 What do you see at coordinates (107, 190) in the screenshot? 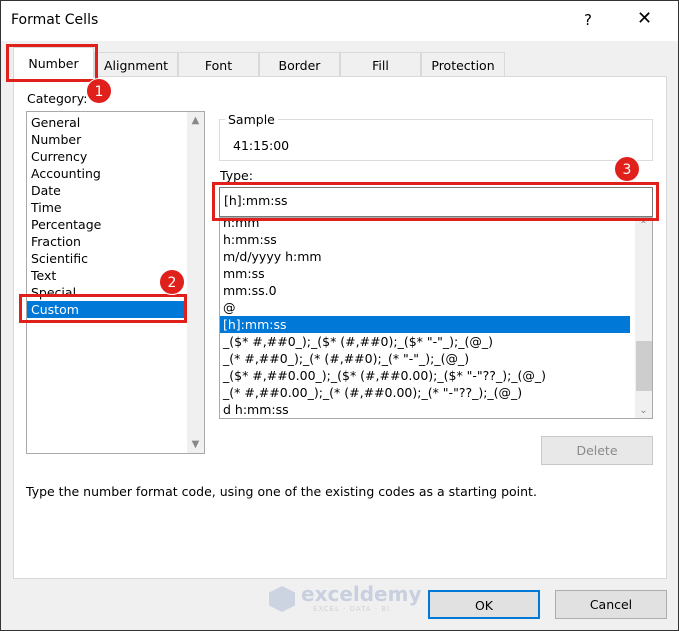
I see `category-item-date: Date` at bounding box center [107, 190].